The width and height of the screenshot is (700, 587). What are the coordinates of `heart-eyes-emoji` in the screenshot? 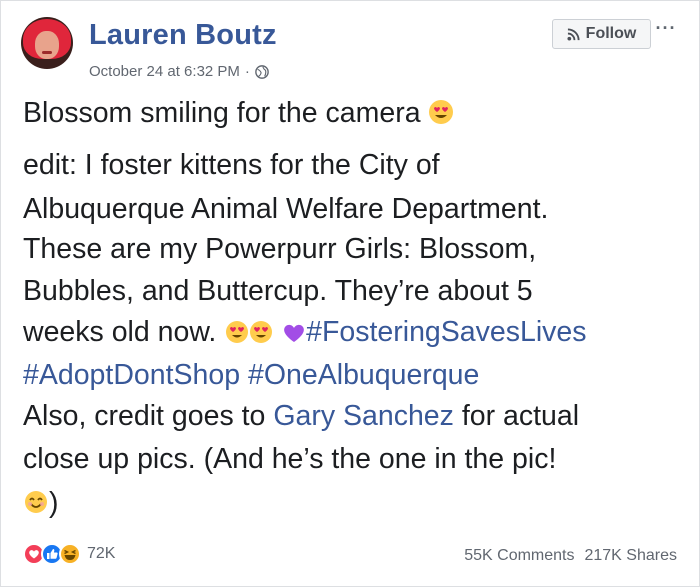 It's located at (441, 112).